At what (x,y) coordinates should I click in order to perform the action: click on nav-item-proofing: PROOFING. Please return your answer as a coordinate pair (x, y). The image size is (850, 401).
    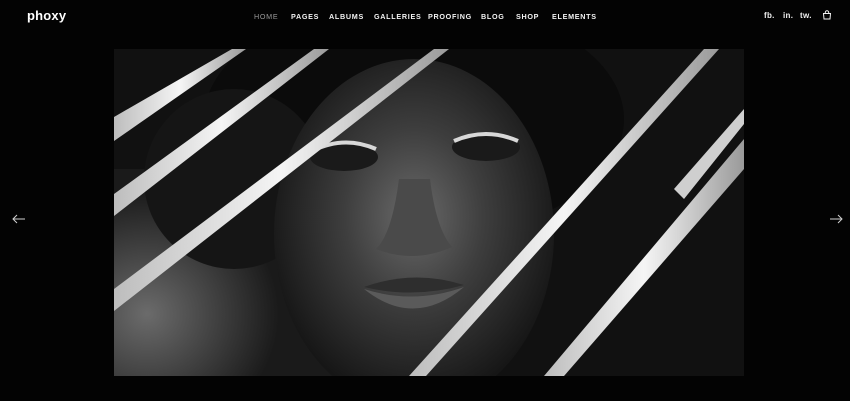
    Looking at the image, I should click on (450, 16).